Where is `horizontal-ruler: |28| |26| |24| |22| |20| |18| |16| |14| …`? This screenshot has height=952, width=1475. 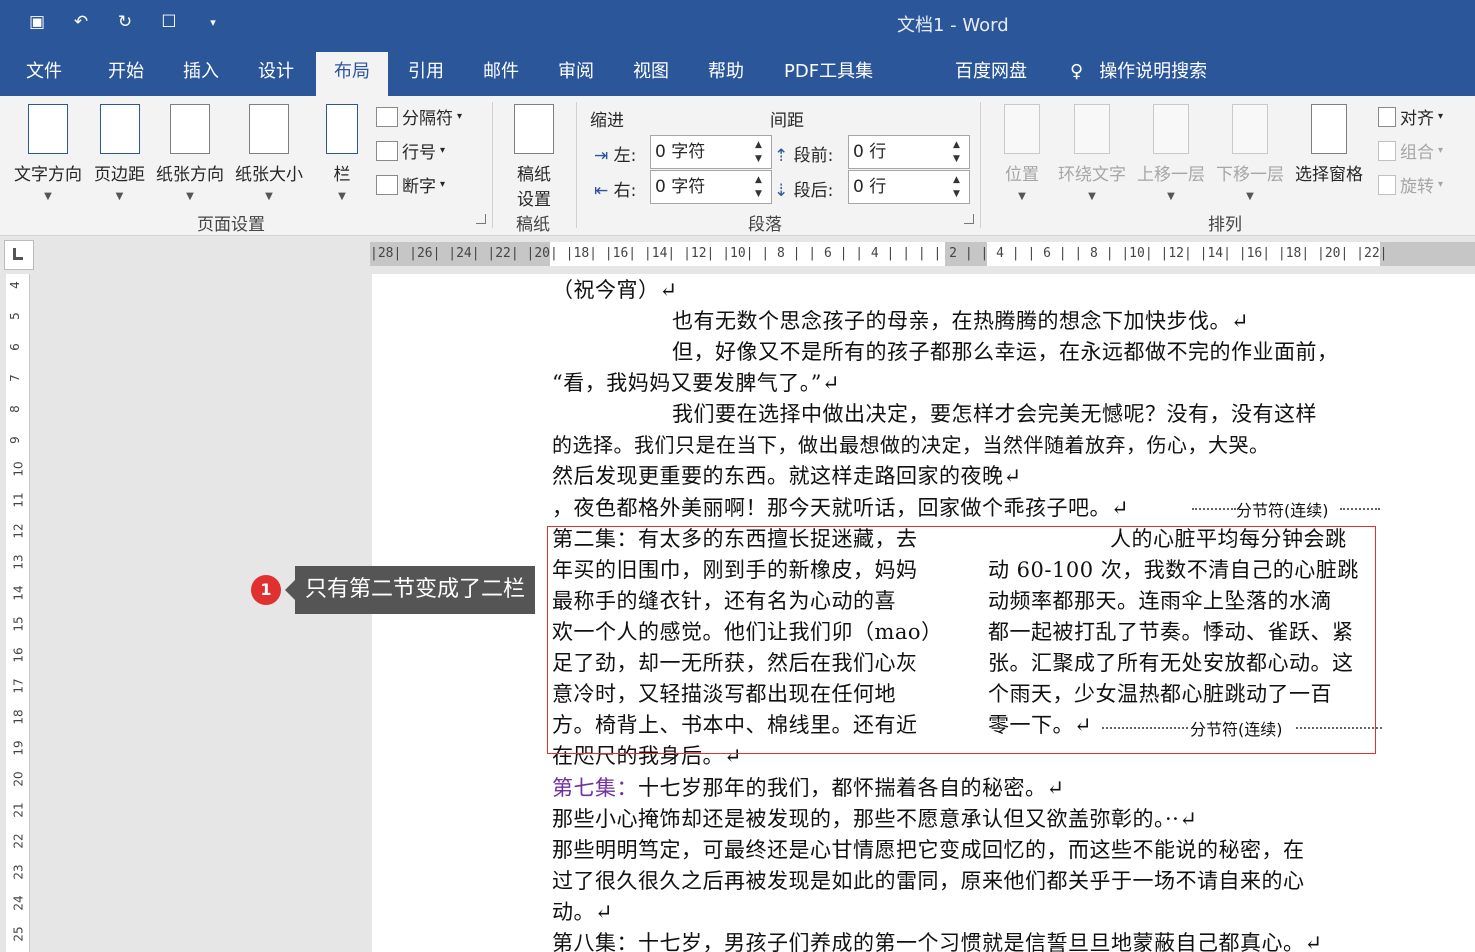
horizontal-ruler: |28| |26| |24| |22| |20| |18| |16| |14| … is located at coordinates (922, 254).